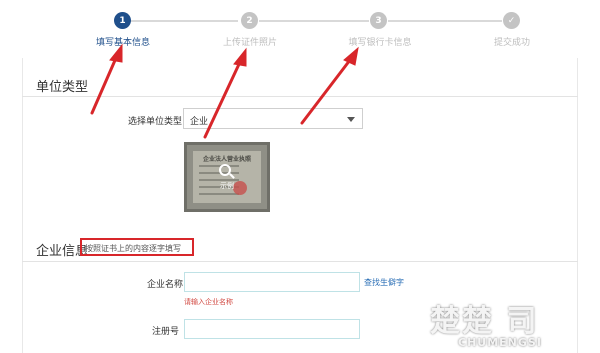 The image size is (600, 353). Describe the element at coordinates (273, 118) in the screenshot. I see `unit-type-select: 企业` at that location.